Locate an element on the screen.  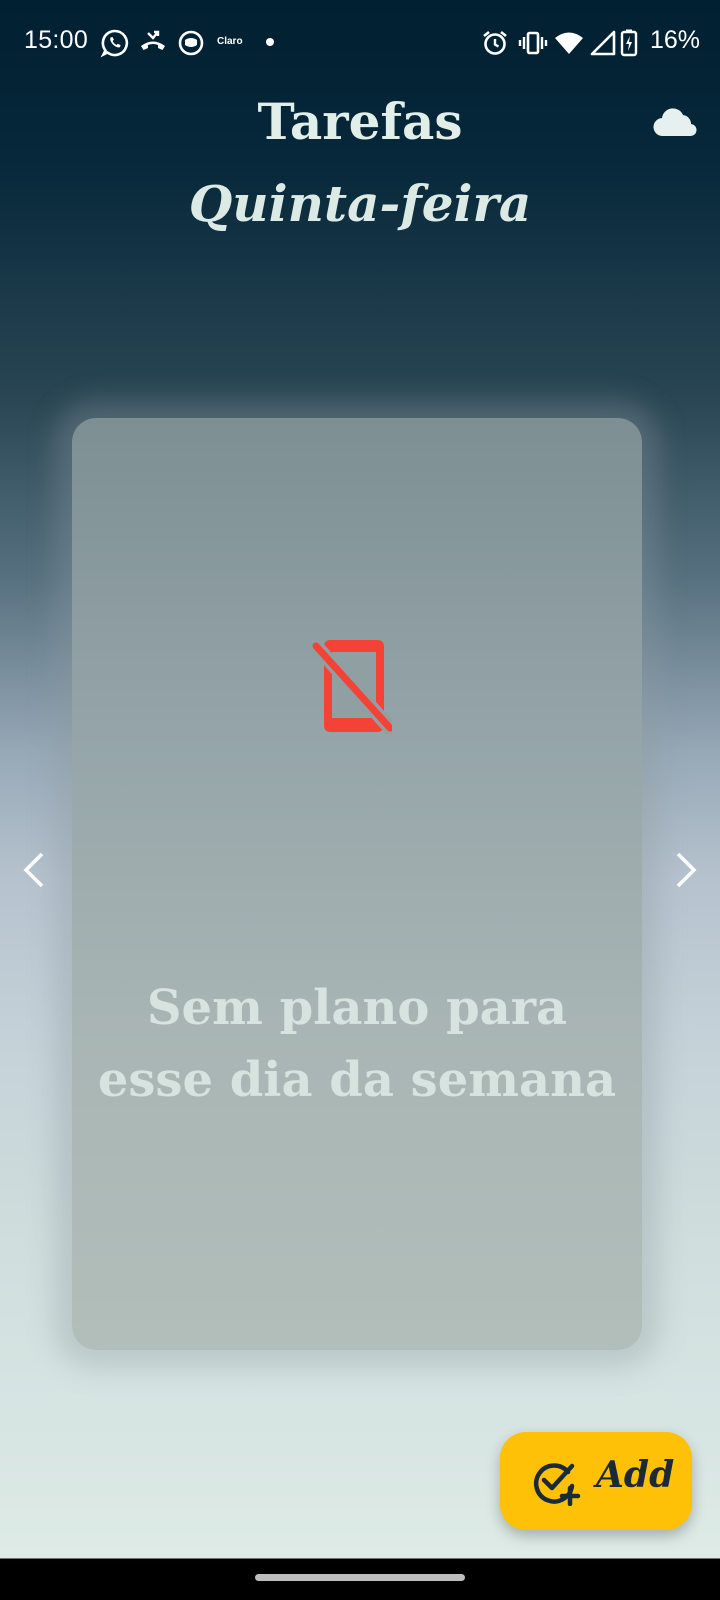
day-label: Quinta-feira is located at coordinates (360, 203).